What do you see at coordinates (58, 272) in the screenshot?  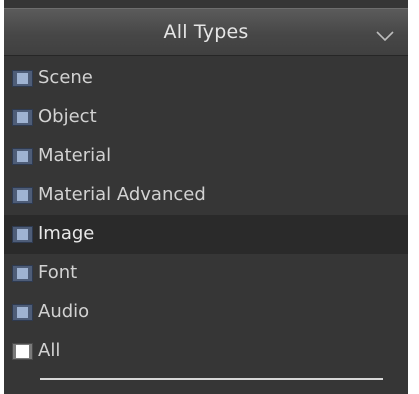 I see `item-label: Font` at bounding box center [58, 272].